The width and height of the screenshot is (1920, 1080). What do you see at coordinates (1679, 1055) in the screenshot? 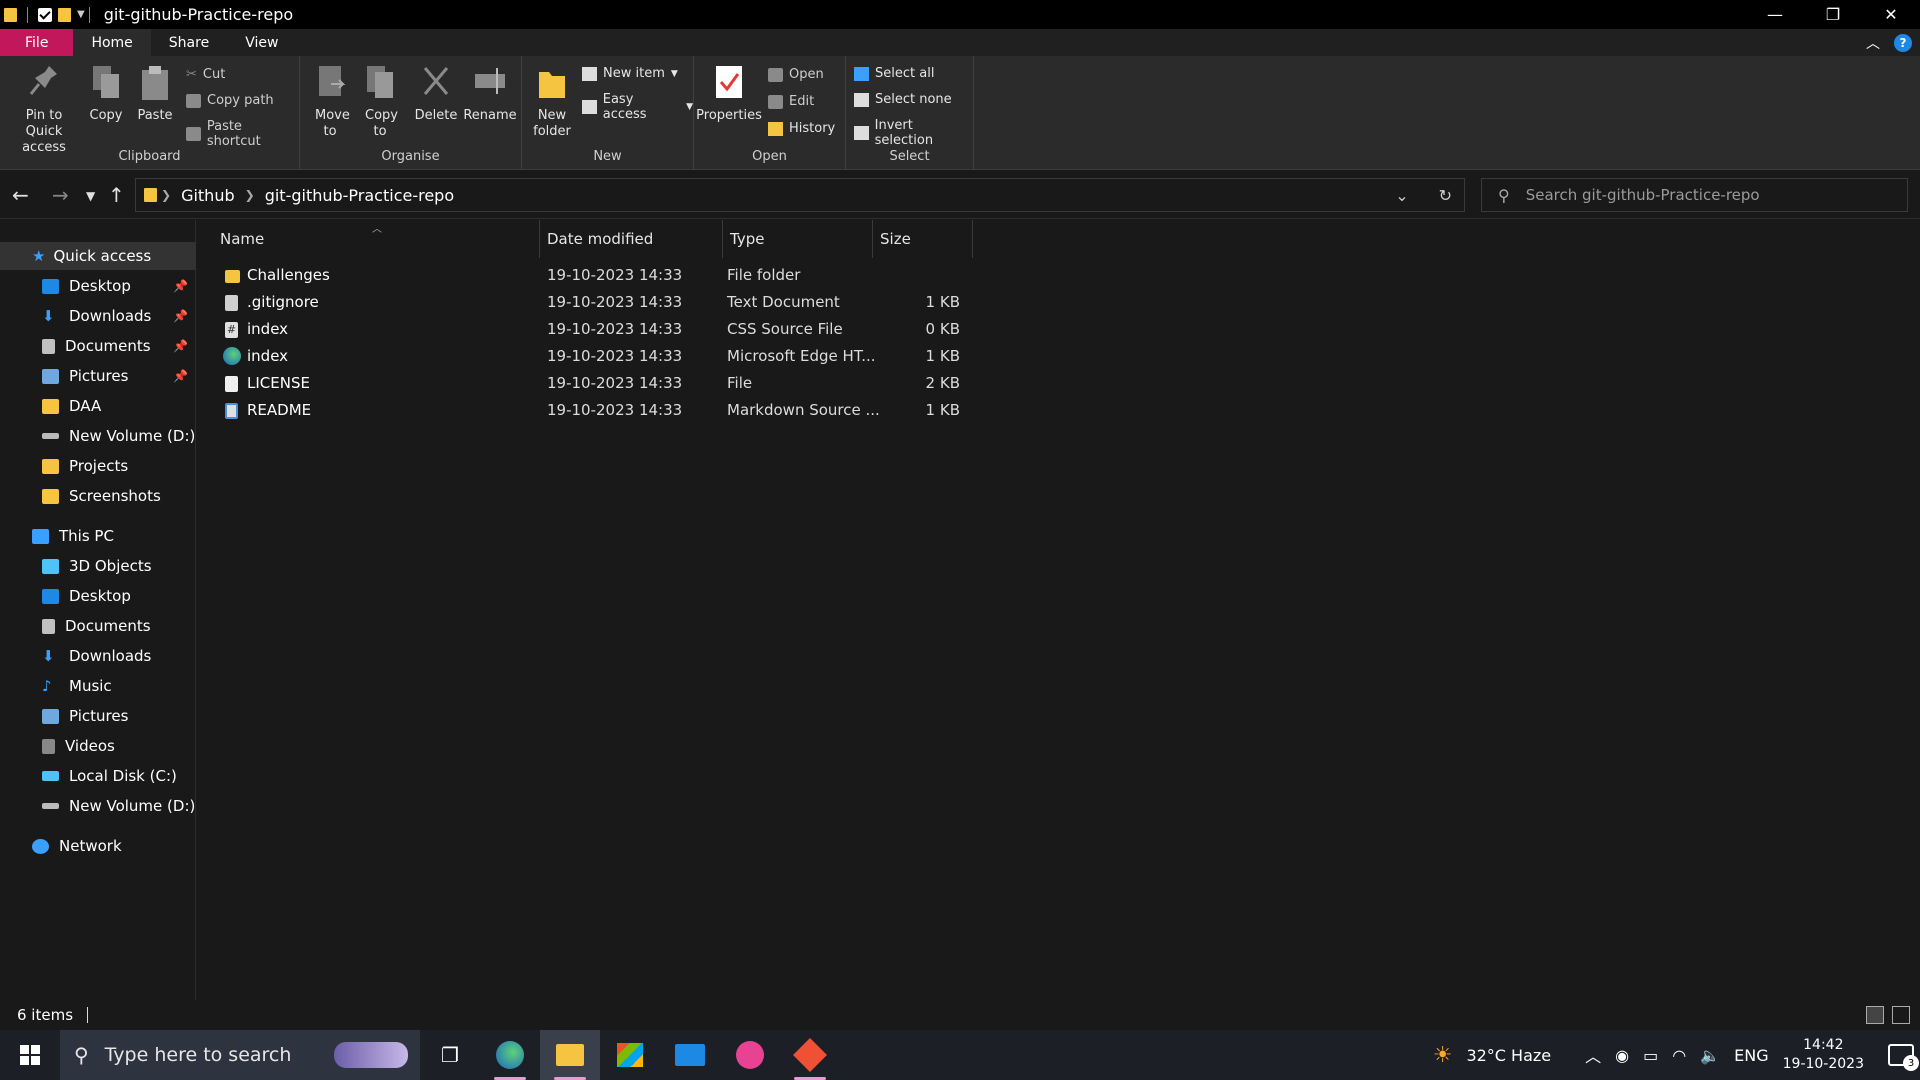
I see `wifi-icon: ◠` at bounding box center [1679, 1055].